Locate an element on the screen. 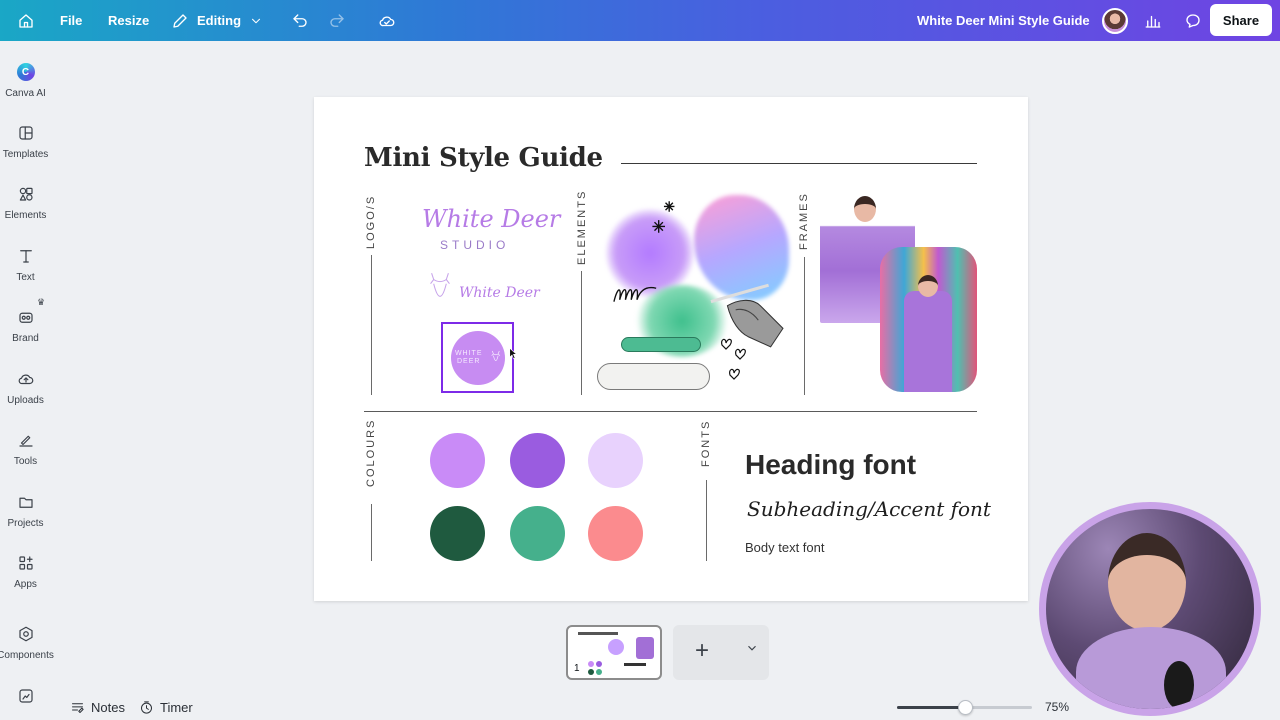 This screenshot has width=1280, height=720. sidebar-item-text: Text is located at coordinates (25, 262).